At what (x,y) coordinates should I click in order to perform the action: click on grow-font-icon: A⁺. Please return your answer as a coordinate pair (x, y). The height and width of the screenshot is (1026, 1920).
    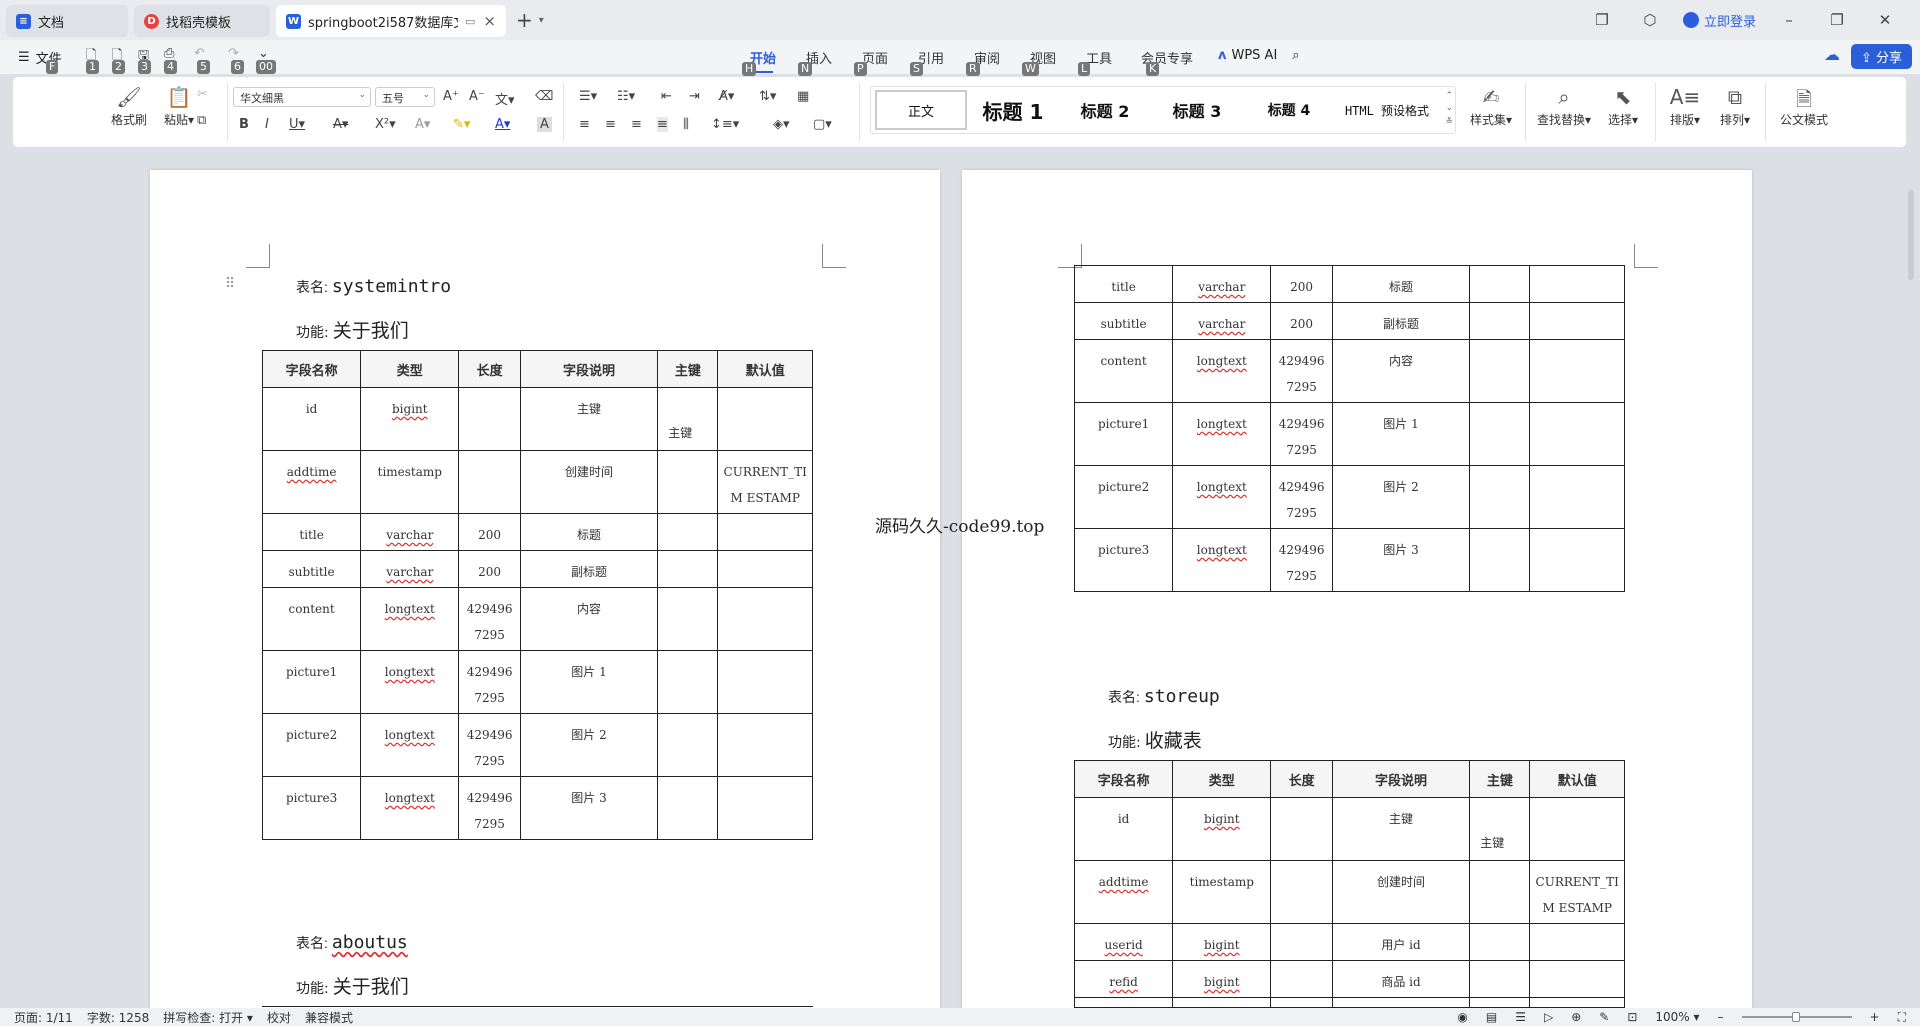
    Looking at the image, I should click on (451, 96).